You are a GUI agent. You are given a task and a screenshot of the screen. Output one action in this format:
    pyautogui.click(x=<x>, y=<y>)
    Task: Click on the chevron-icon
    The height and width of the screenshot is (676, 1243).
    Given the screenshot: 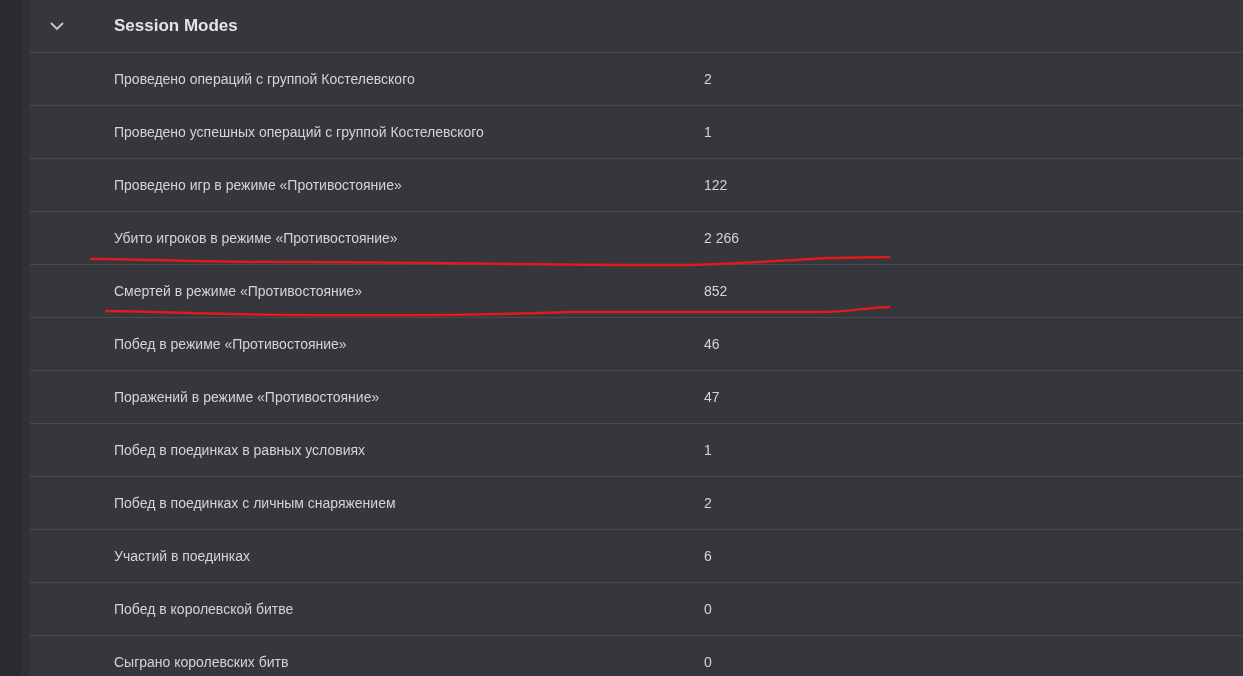 What is the action you would take?
    pyautogui.click(x=57, y=26)
    